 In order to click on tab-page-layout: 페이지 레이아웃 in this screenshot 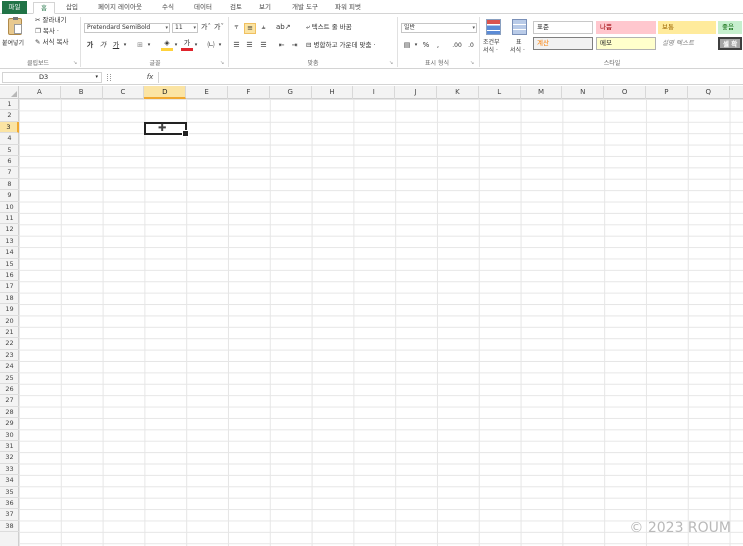, I will do `click(120, 8)`.